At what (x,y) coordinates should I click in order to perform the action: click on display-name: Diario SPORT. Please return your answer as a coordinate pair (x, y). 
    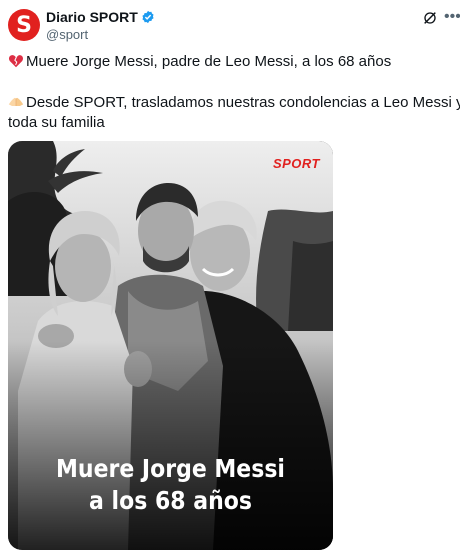
    Looking at the image, I should click on (92, 17).